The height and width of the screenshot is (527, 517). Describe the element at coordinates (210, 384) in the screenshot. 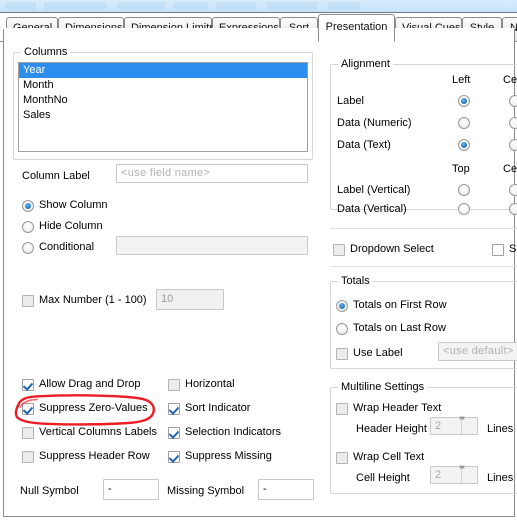

I see `checkbox-label: Horizontal` at that location.